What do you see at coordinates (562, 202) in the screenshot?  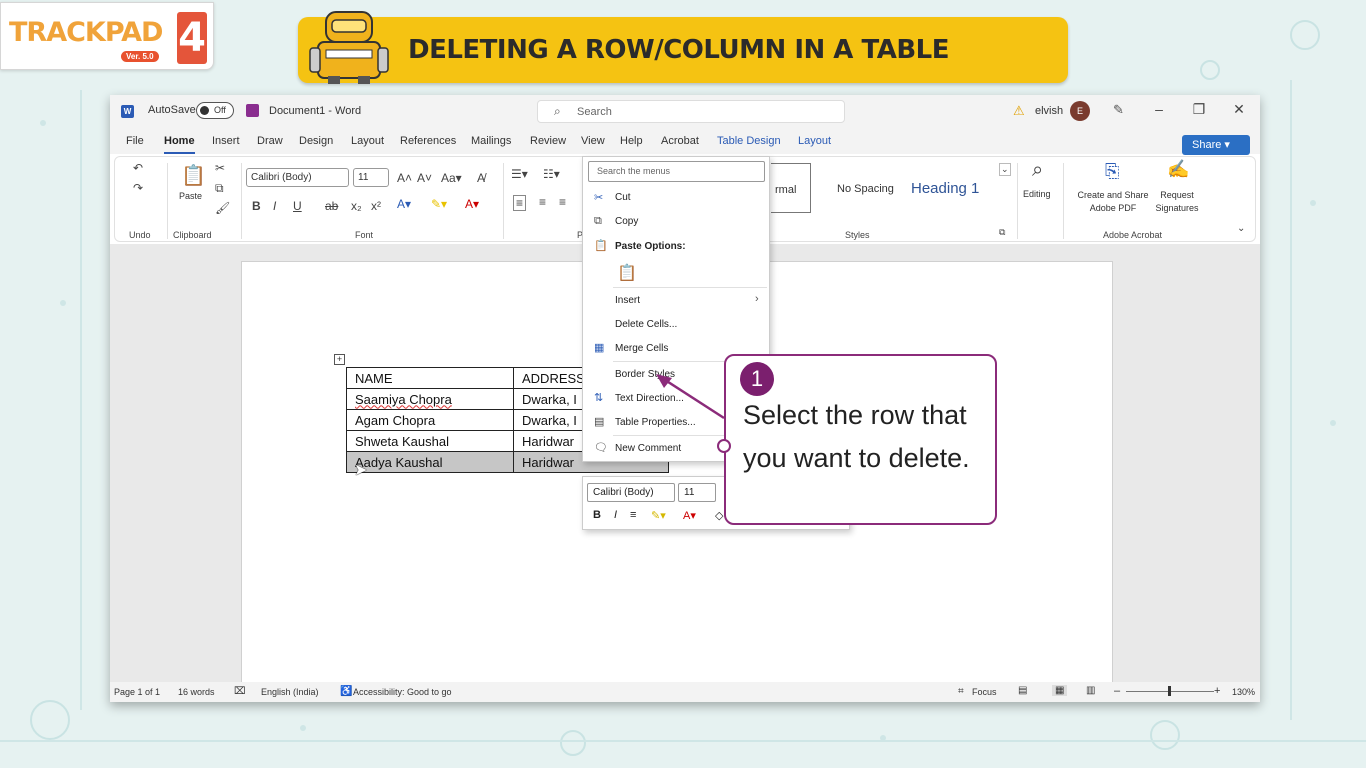 I see `align-right-icon: ≡` at bounding box center [562, 202].